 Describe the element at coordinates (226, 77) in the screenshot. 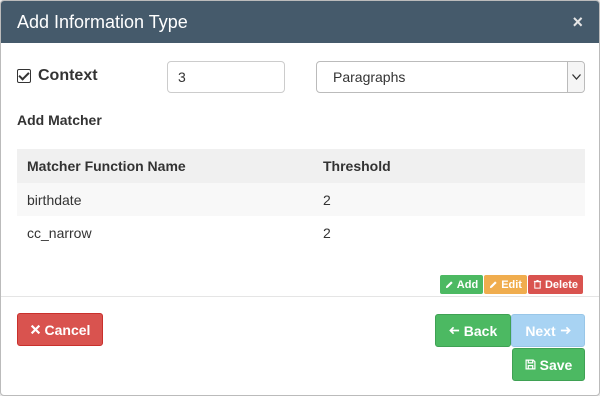

I see `context-number-input` at that location.